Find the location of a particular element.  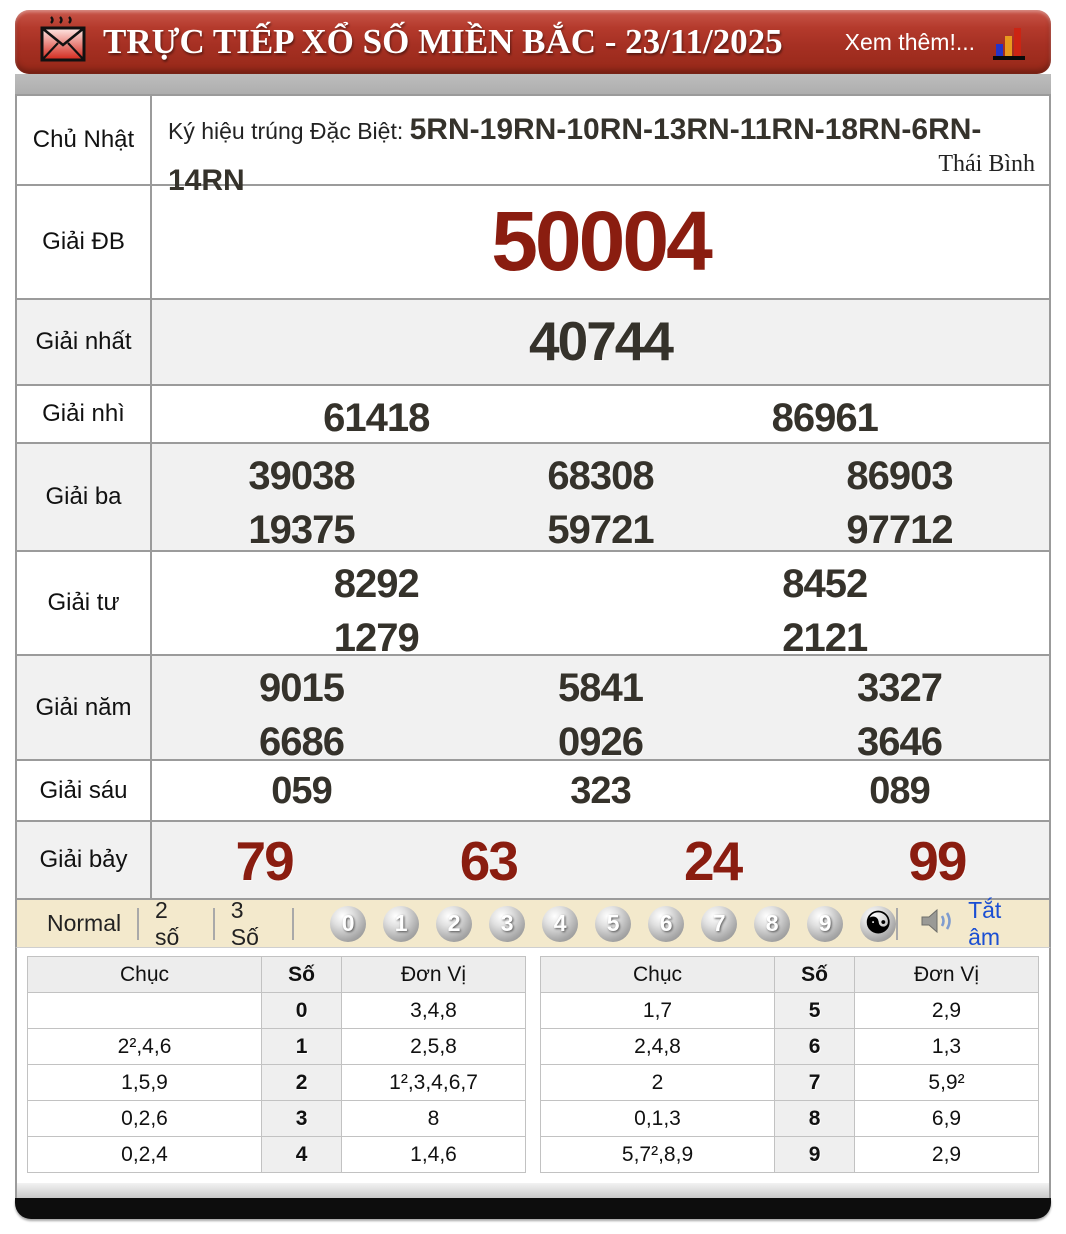

digit-cell: 5 is located at coordinates (815, 1010).